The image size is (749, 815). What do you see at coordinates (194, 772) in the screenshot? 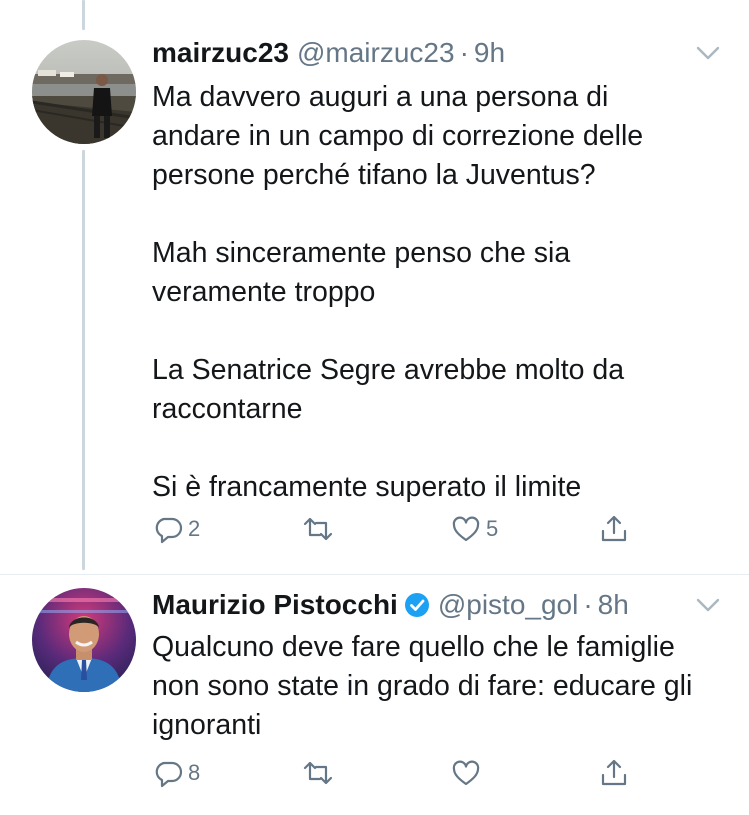
I see `reply-count: 8` at bounding box center [194, 772].